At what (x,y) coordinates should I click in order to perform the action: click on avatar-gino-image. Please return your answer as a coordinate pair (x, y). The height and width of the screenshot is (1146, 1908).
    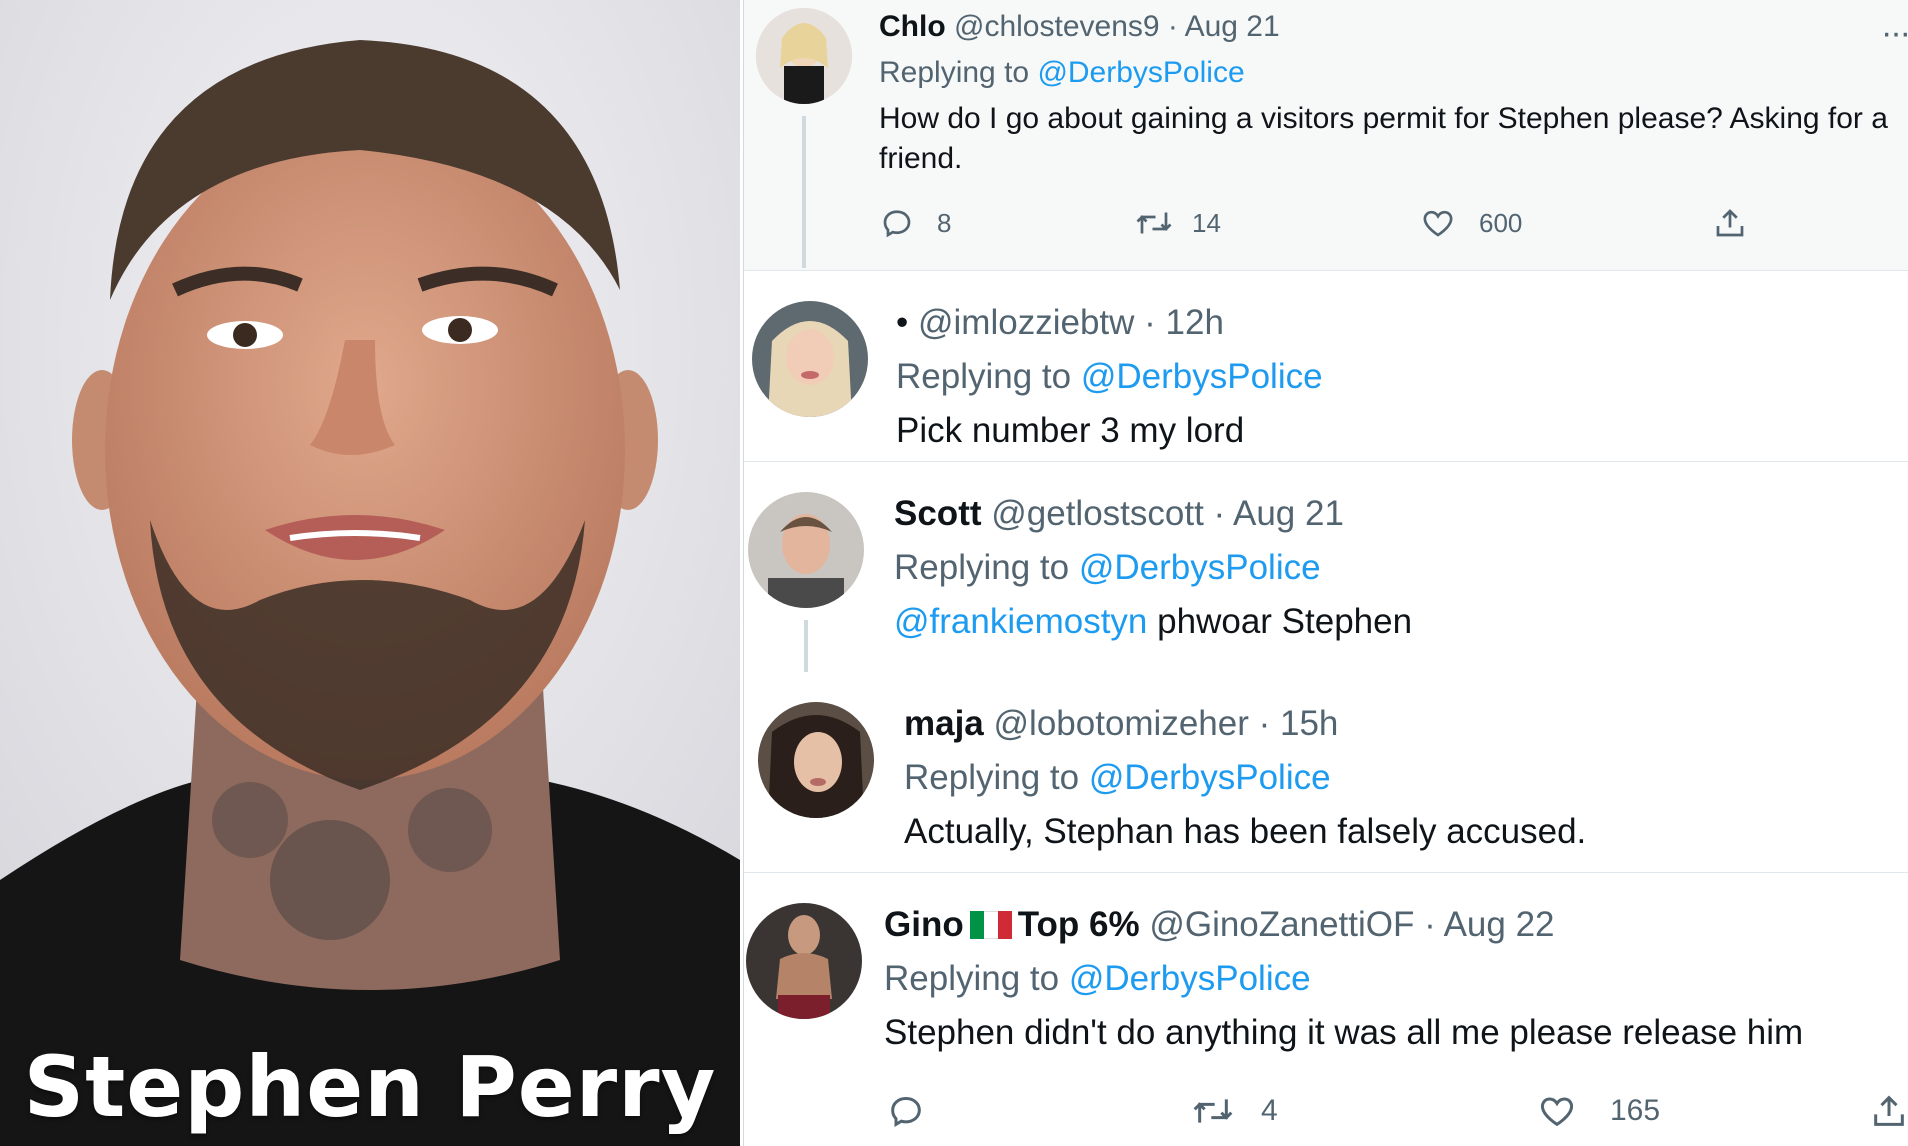
    Looking at the image, I should click on (804, 961).